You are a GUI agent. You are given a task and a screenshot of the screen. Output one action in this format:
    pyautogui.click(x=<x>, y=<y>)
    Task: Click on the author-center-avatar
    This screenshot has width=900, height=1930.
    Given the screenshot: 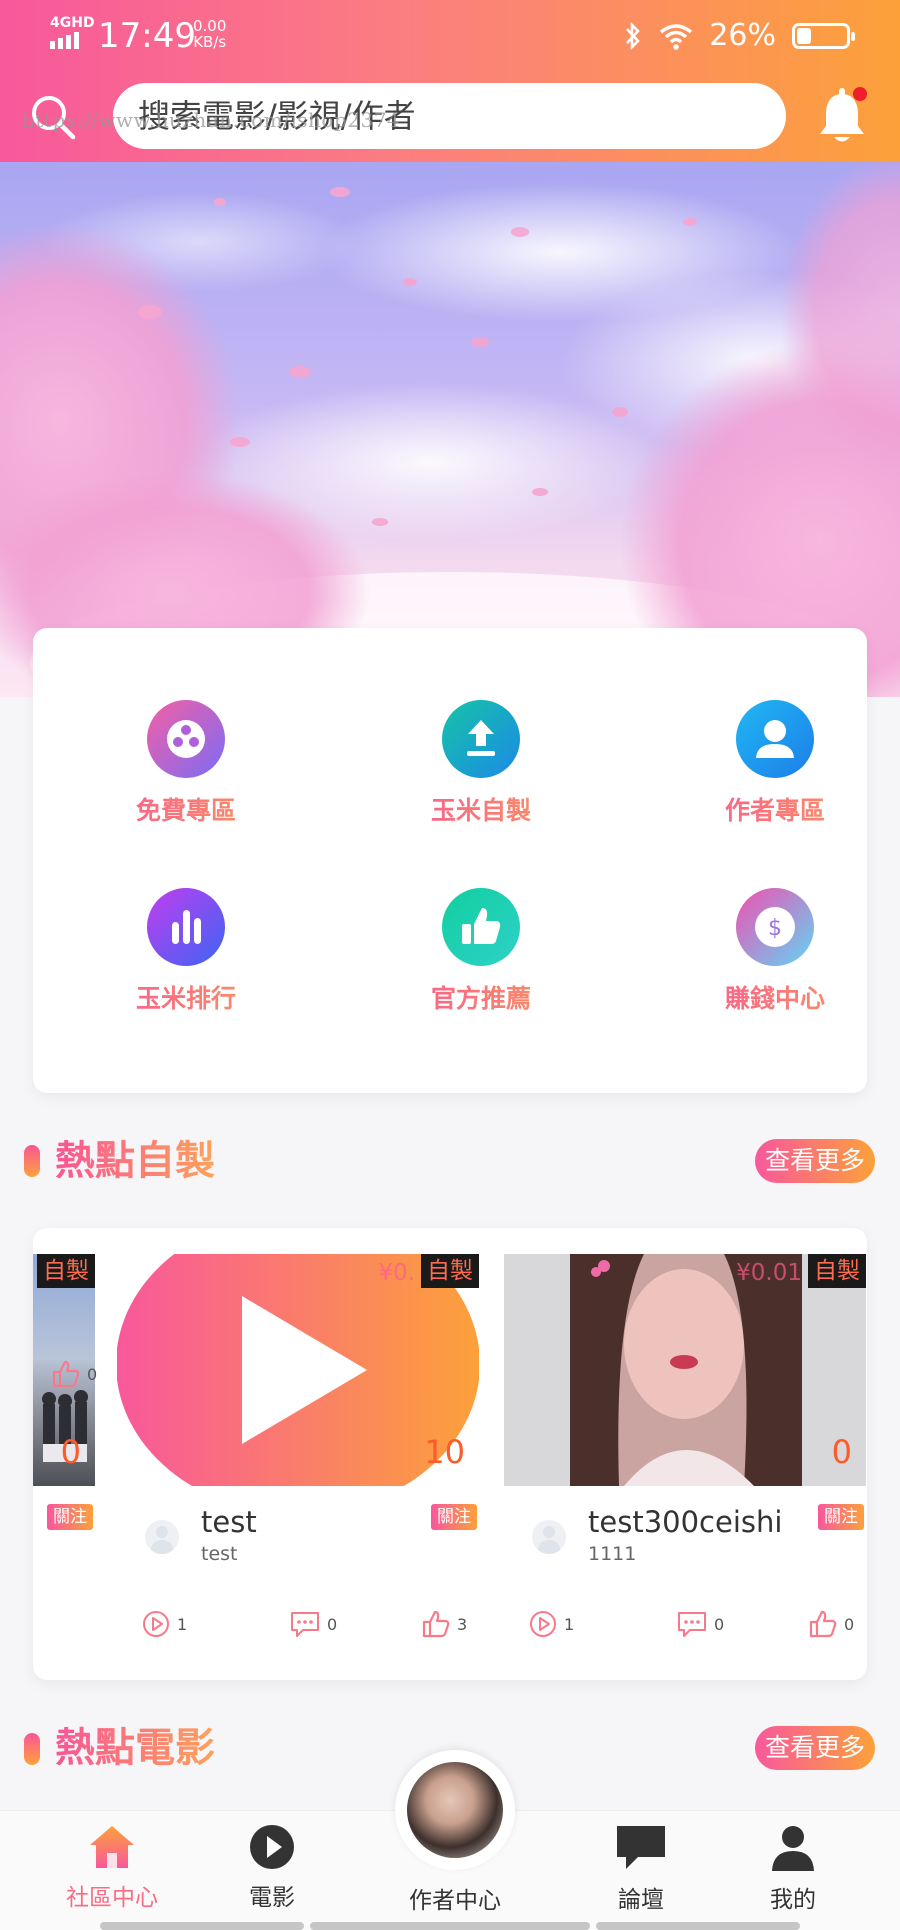 What is the action you would take?
    pyautogui.click(x=455, y=1810)
    